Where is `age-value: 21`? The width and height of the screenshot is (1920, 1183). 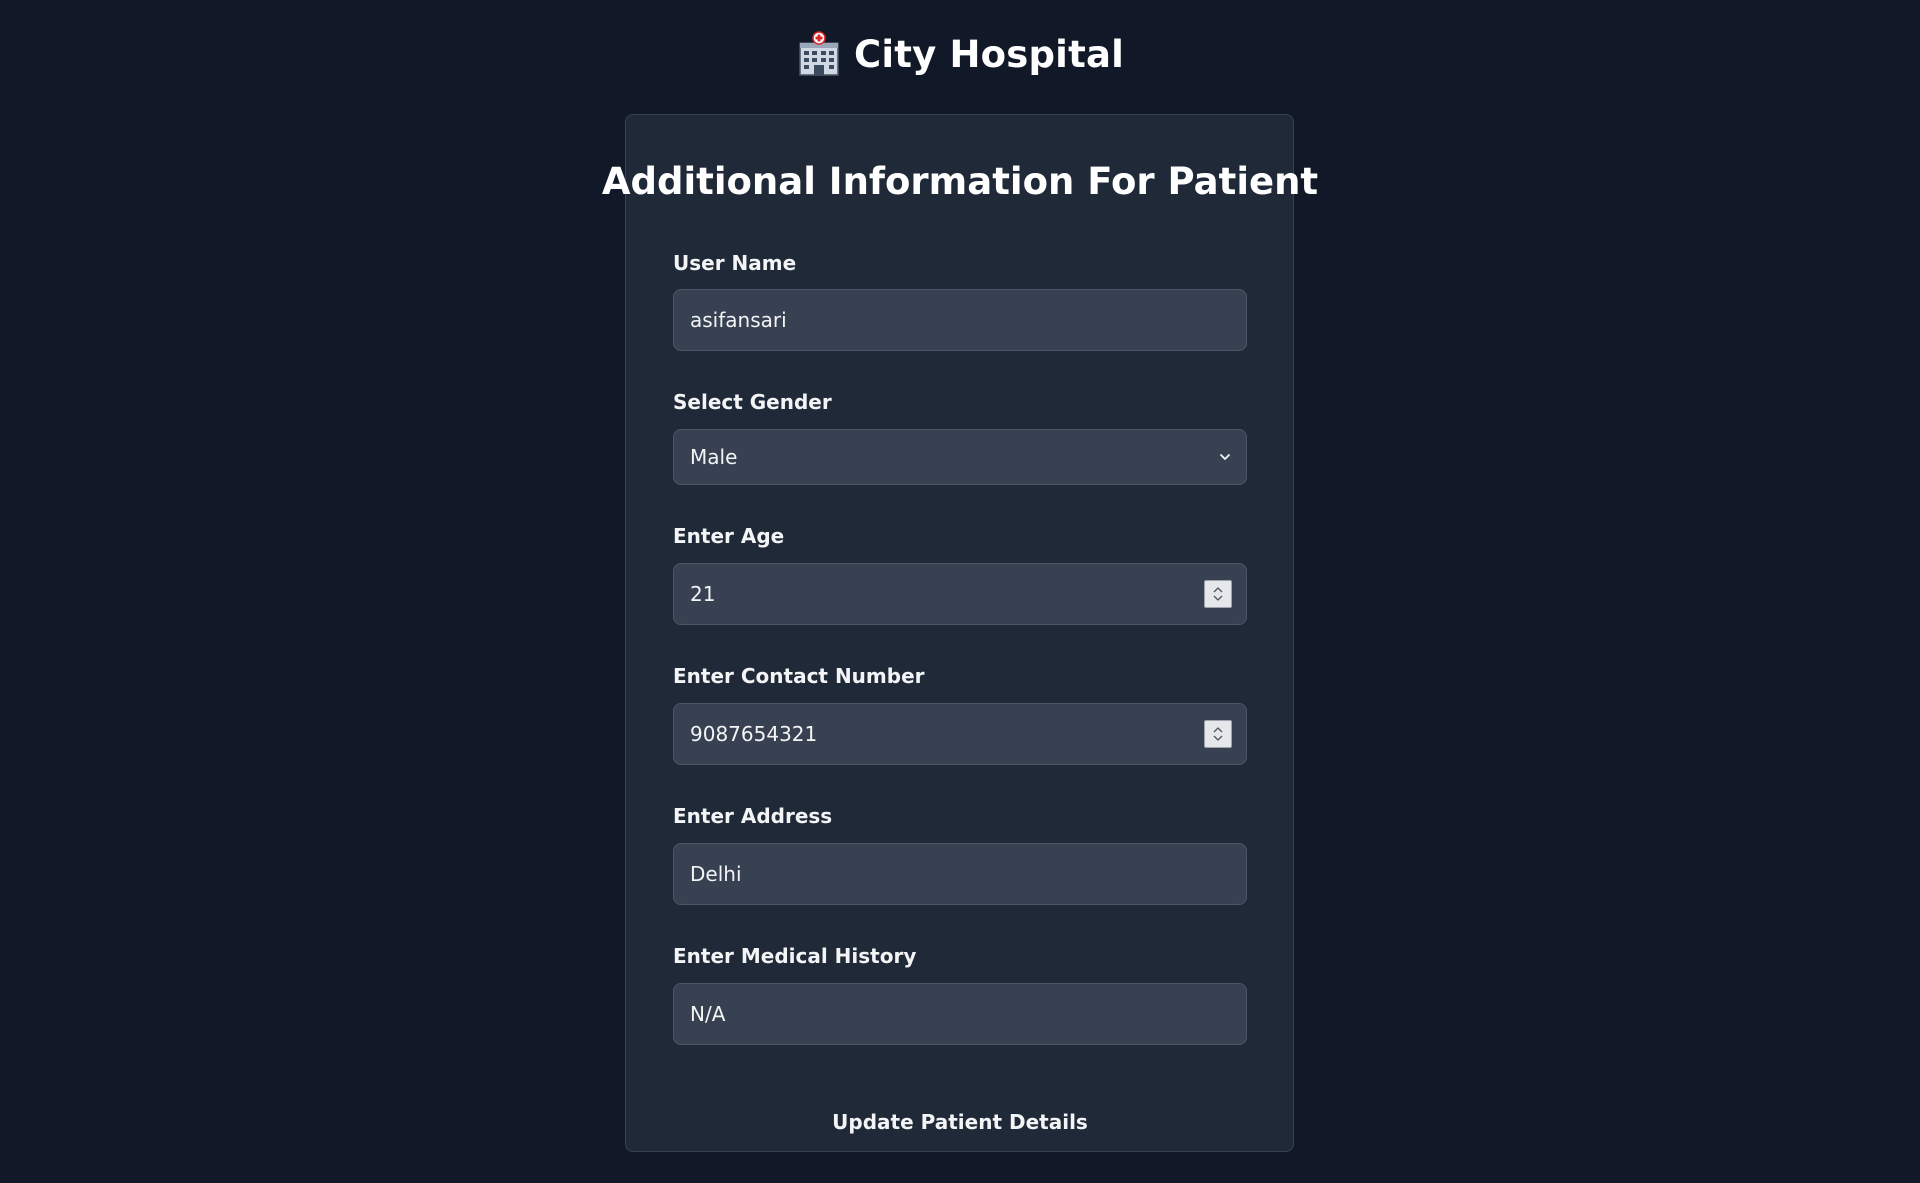 age-value: 21 is located at coordinates (703, 594).